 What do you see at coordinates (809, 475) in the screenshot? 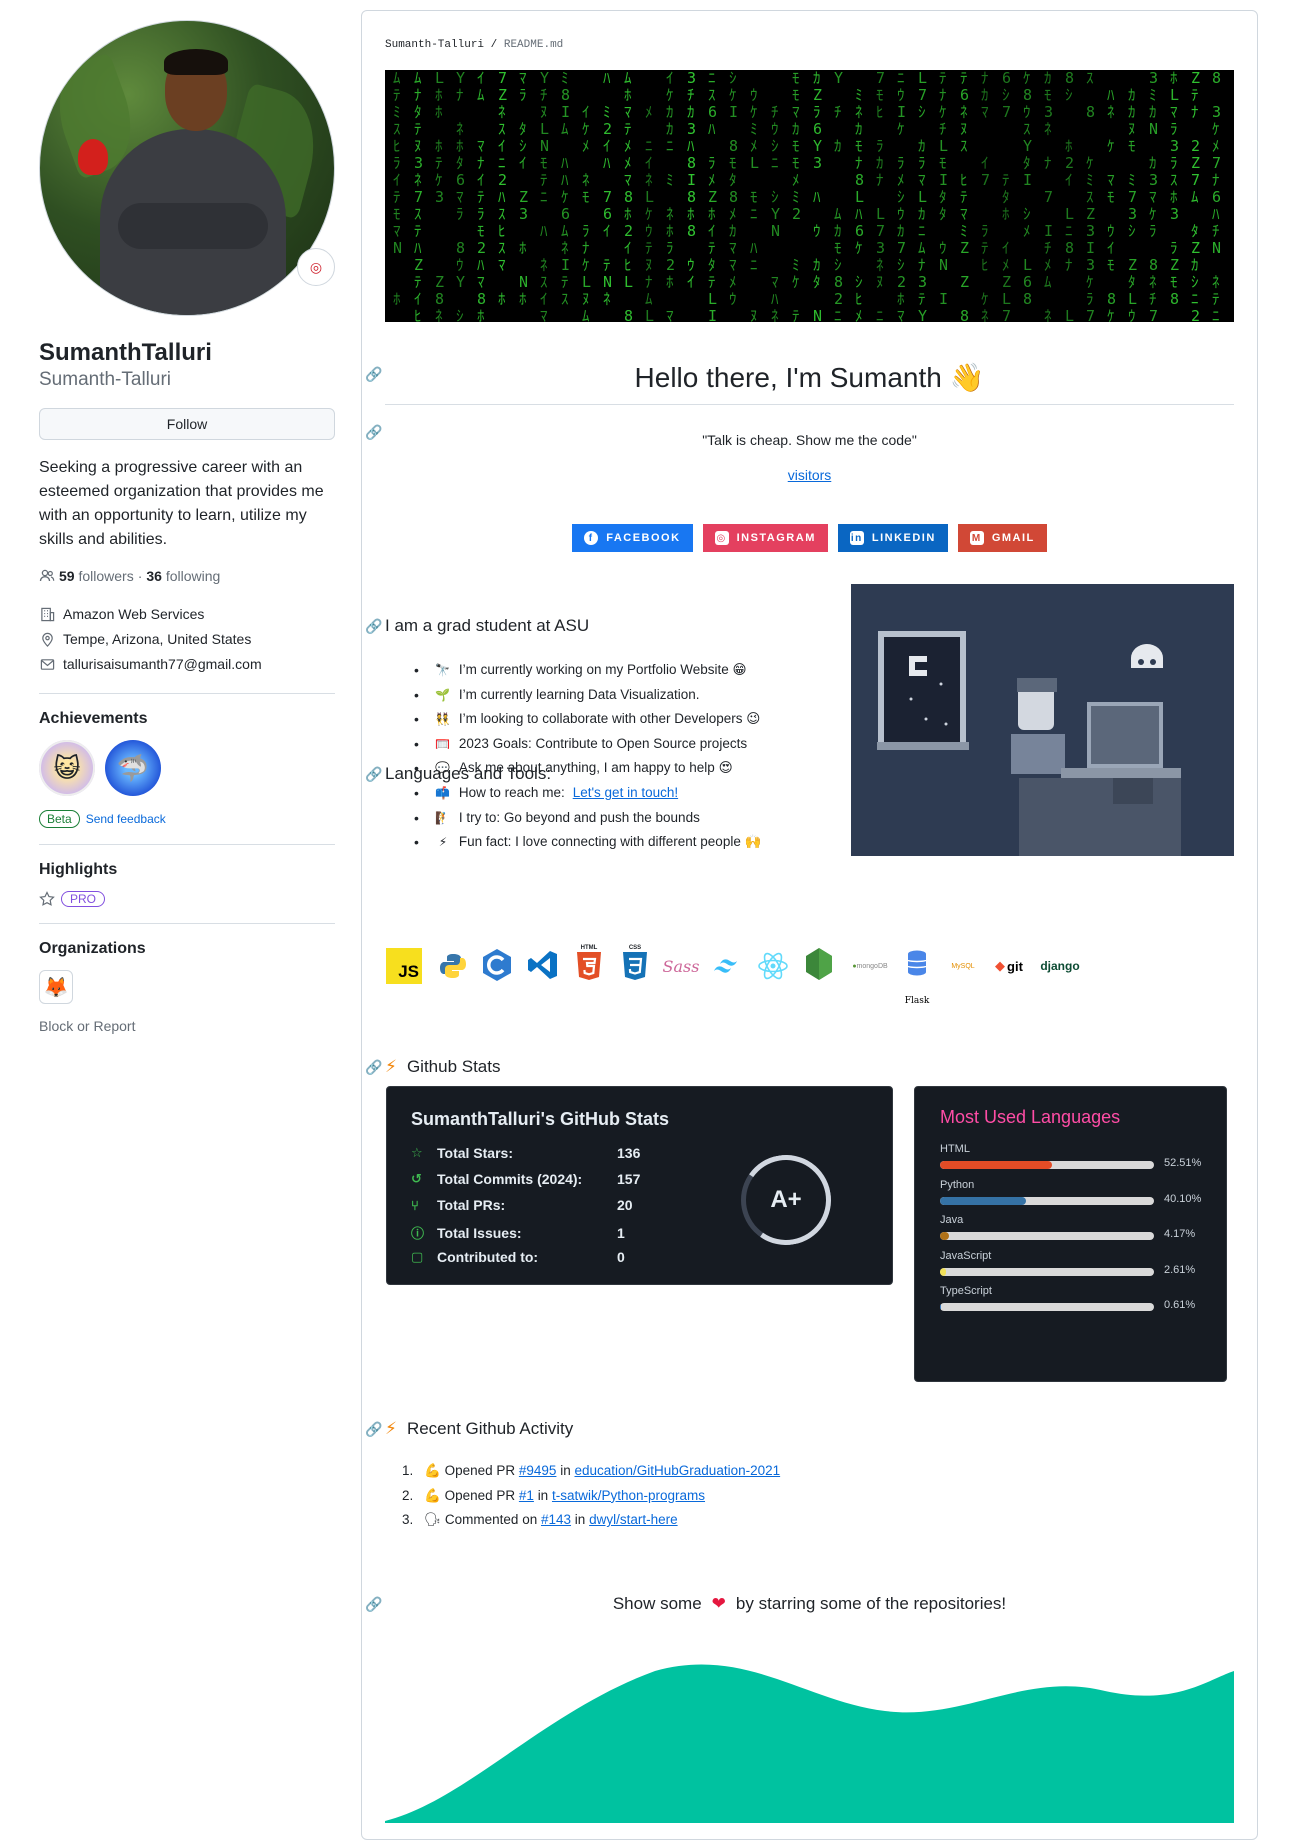
I see `visitors-badge: visitors` at bounding box center [809, 475].